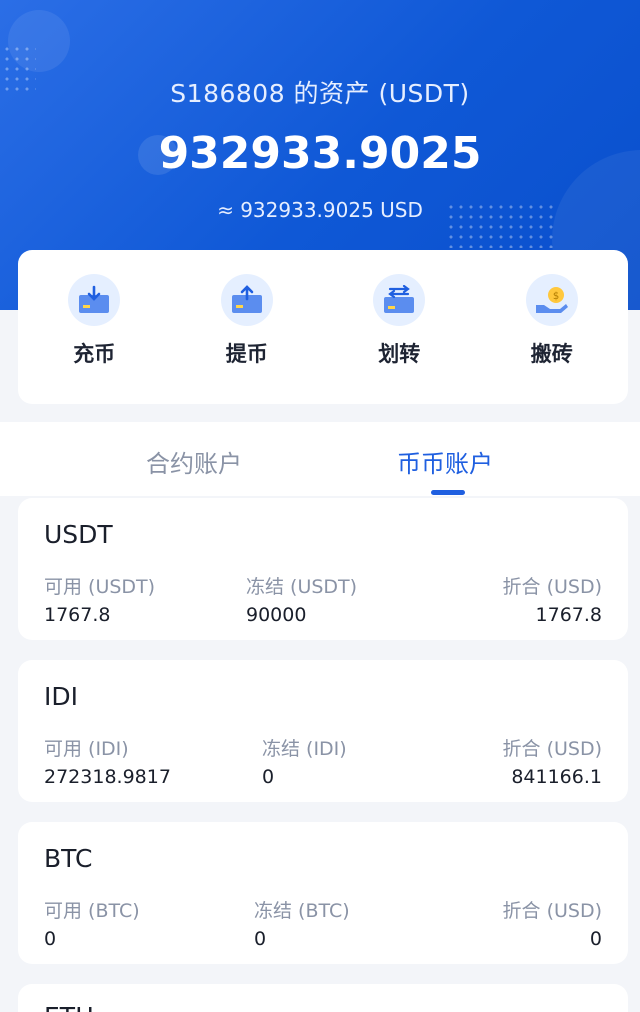 This screenshot has height=1012, width=640. Describe the element at coordinates (320, 153) in the screenshot. I see `total-balance: 932933.9025` at that location.